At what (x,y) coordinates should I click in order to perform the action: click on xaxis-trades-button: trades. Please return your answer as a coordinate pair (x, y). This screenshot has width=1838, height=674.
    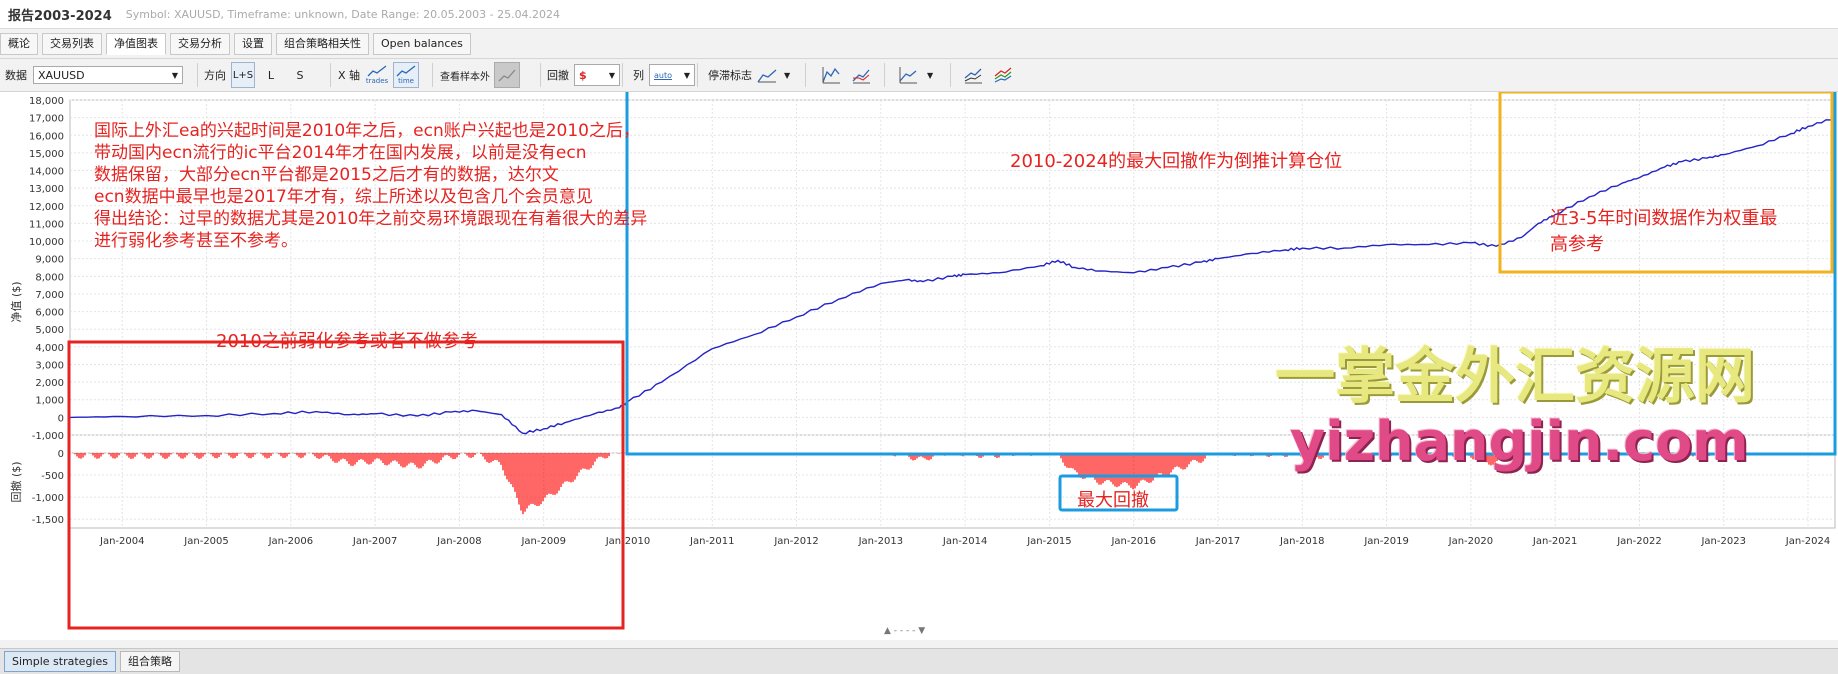
    Looking at the image, I should click on (377, 75).